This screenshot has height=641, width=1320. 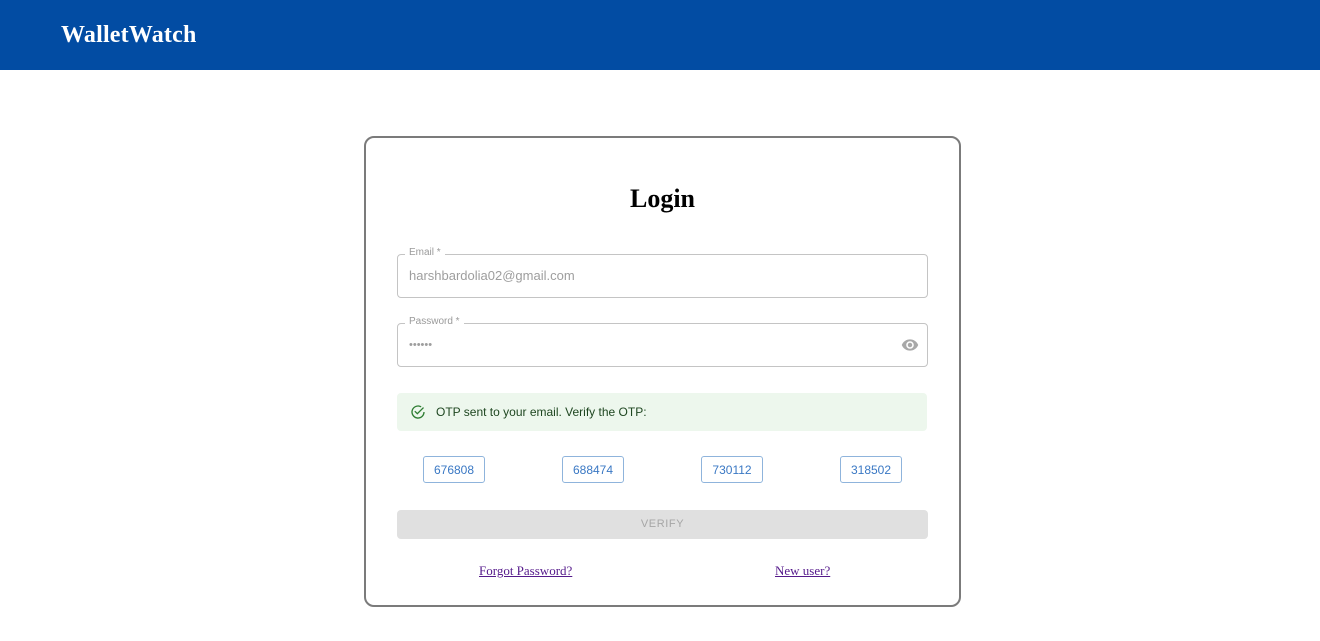 What do you see at coordinates (910, 345) in the screenshot?
I see `eye-icon` at bounding box center [910, 345].